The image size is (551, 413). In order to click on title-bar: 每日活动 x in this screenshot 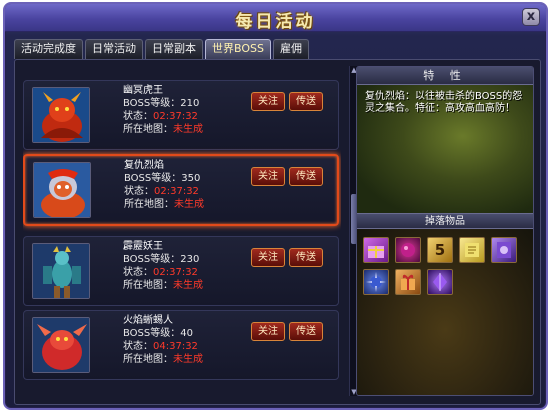, I will do `click(275, 18)`.